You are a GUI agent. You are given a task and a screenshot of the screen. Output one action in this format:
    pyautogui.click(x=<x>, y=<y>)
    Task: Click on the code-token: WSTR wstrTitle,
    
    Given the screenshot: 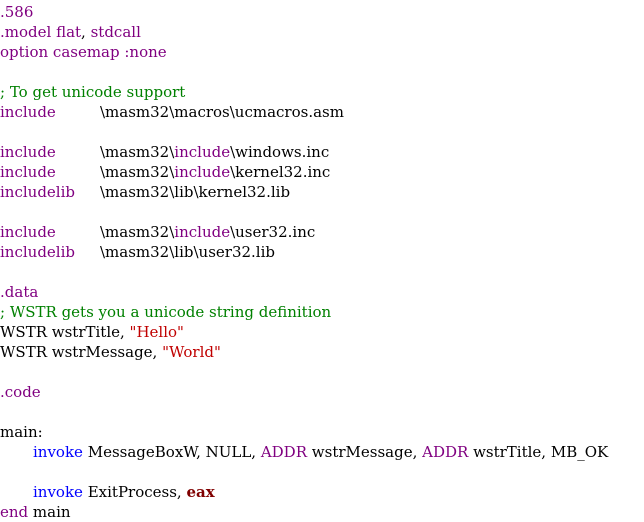 What is the action you would take?
    pyautogui.click(x=65, y=332)
    